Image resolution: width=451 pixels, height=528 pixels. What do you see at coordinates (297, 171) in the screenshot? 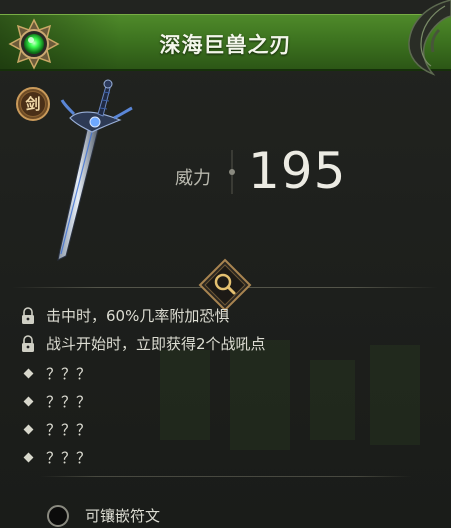
I see `power-value: 195` at bounding box center [297, 171].